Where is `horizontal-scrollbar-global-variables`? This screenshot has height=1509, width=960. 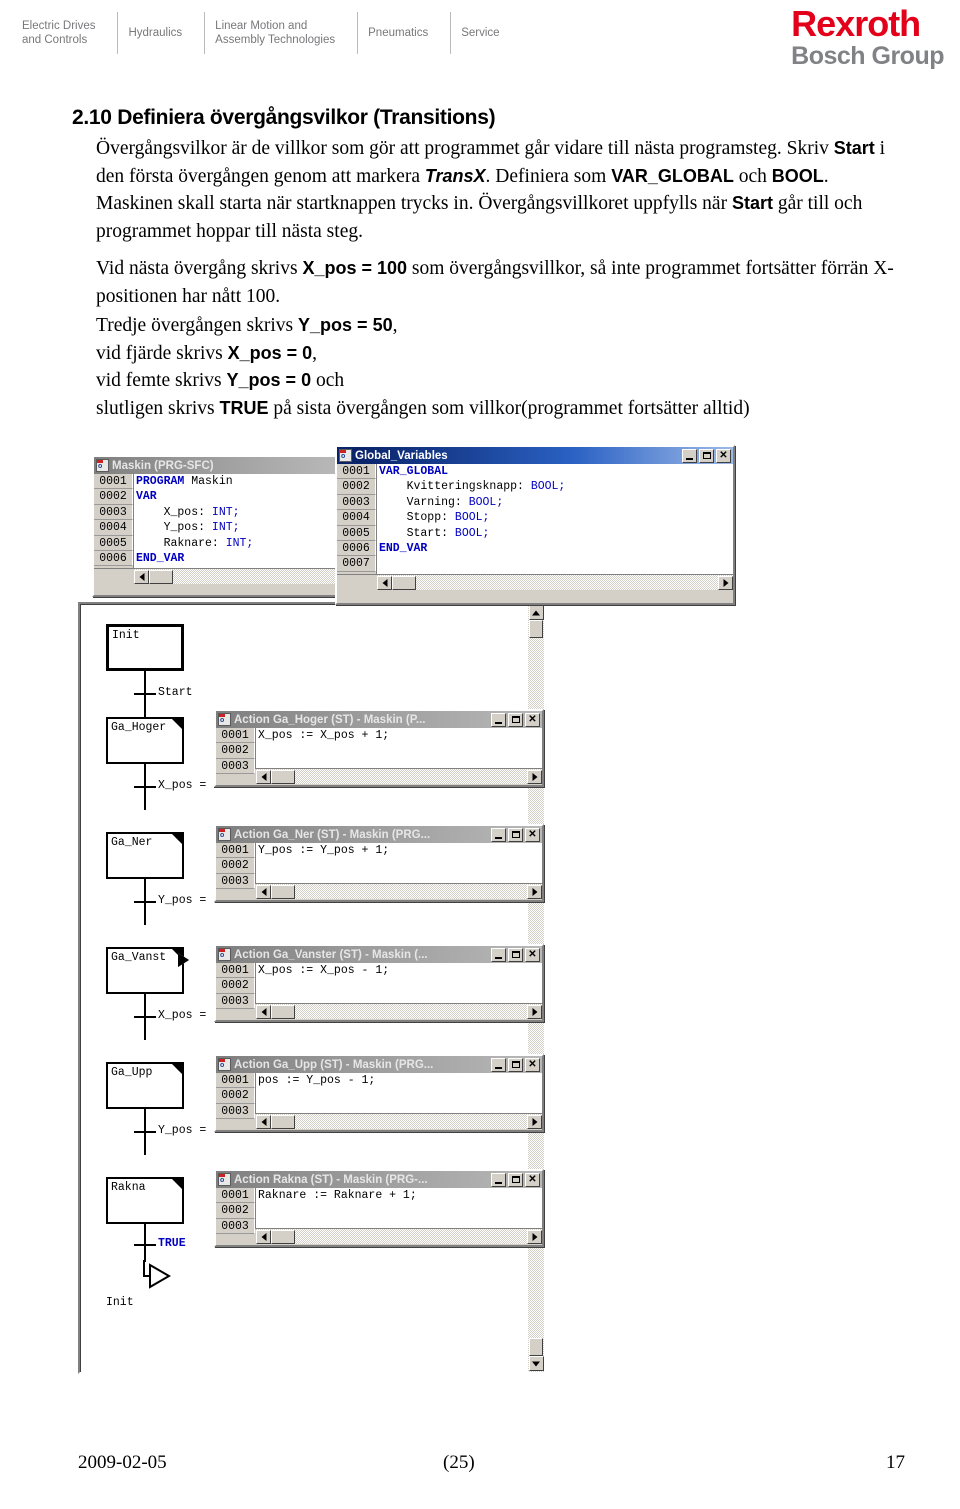
horizontal-scrollbar-global-variables is located at coordinates (535, 582).